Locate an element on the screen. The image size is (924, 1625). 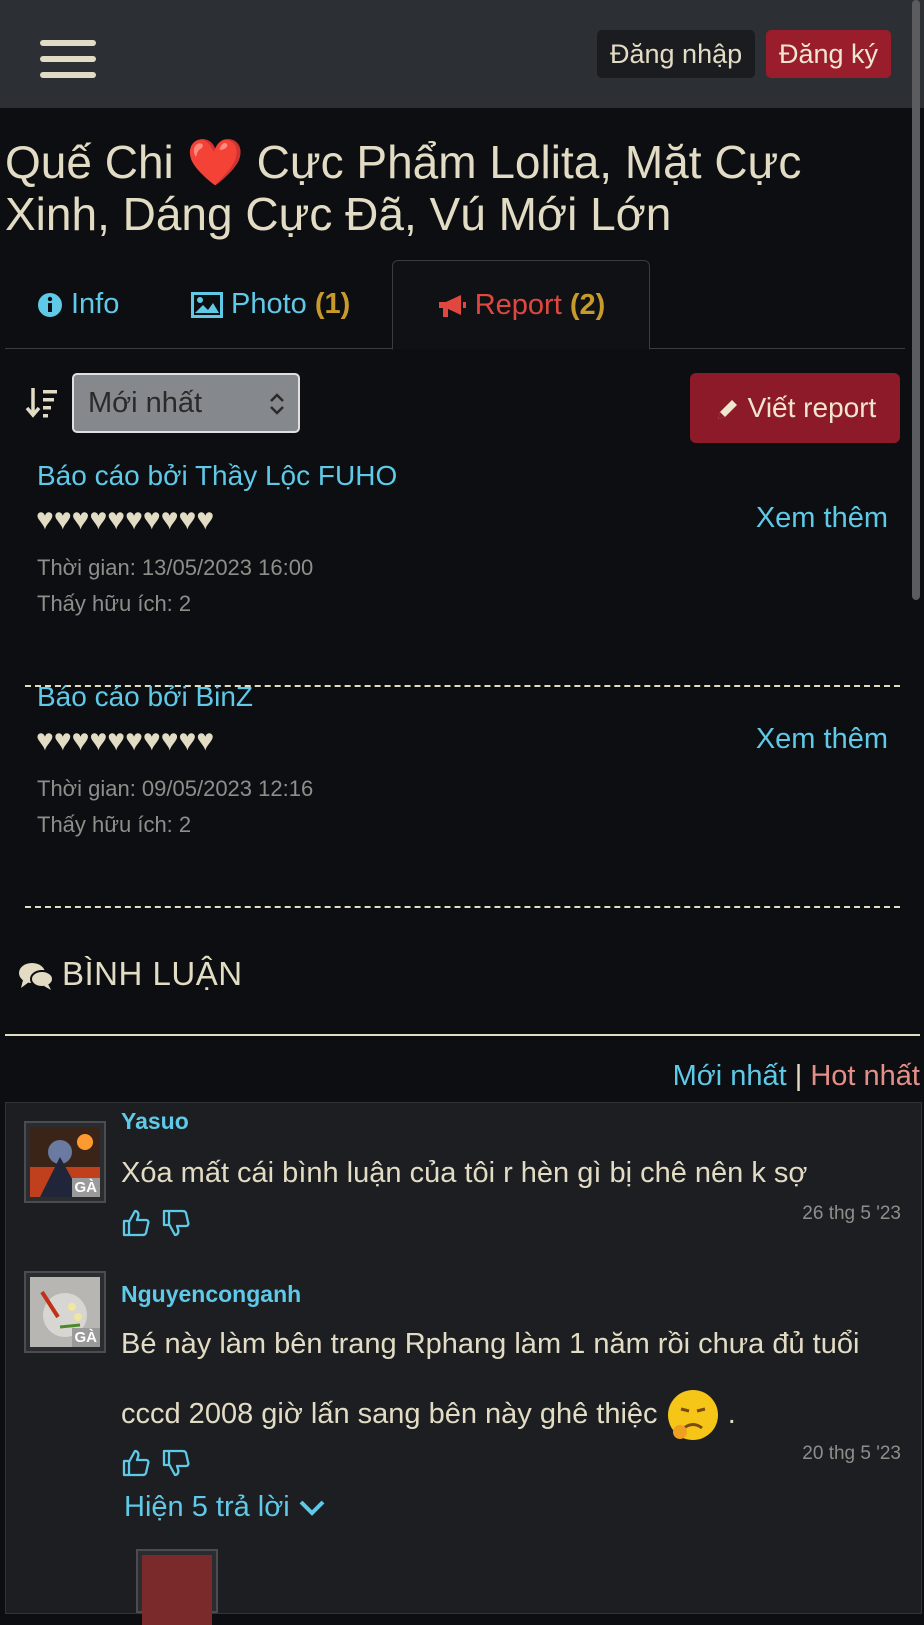
sort-hot-link: Hot nhất is located at coordinates (865, 1076).